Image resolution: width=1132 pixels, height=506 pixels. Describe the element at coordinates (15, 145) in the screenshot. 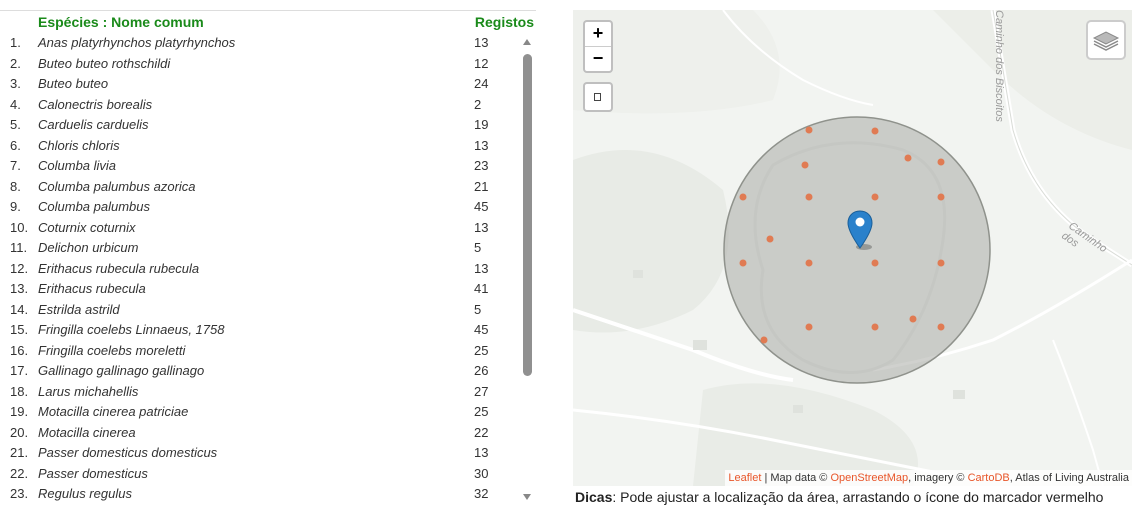

I see `row-index: 6.` at that location.